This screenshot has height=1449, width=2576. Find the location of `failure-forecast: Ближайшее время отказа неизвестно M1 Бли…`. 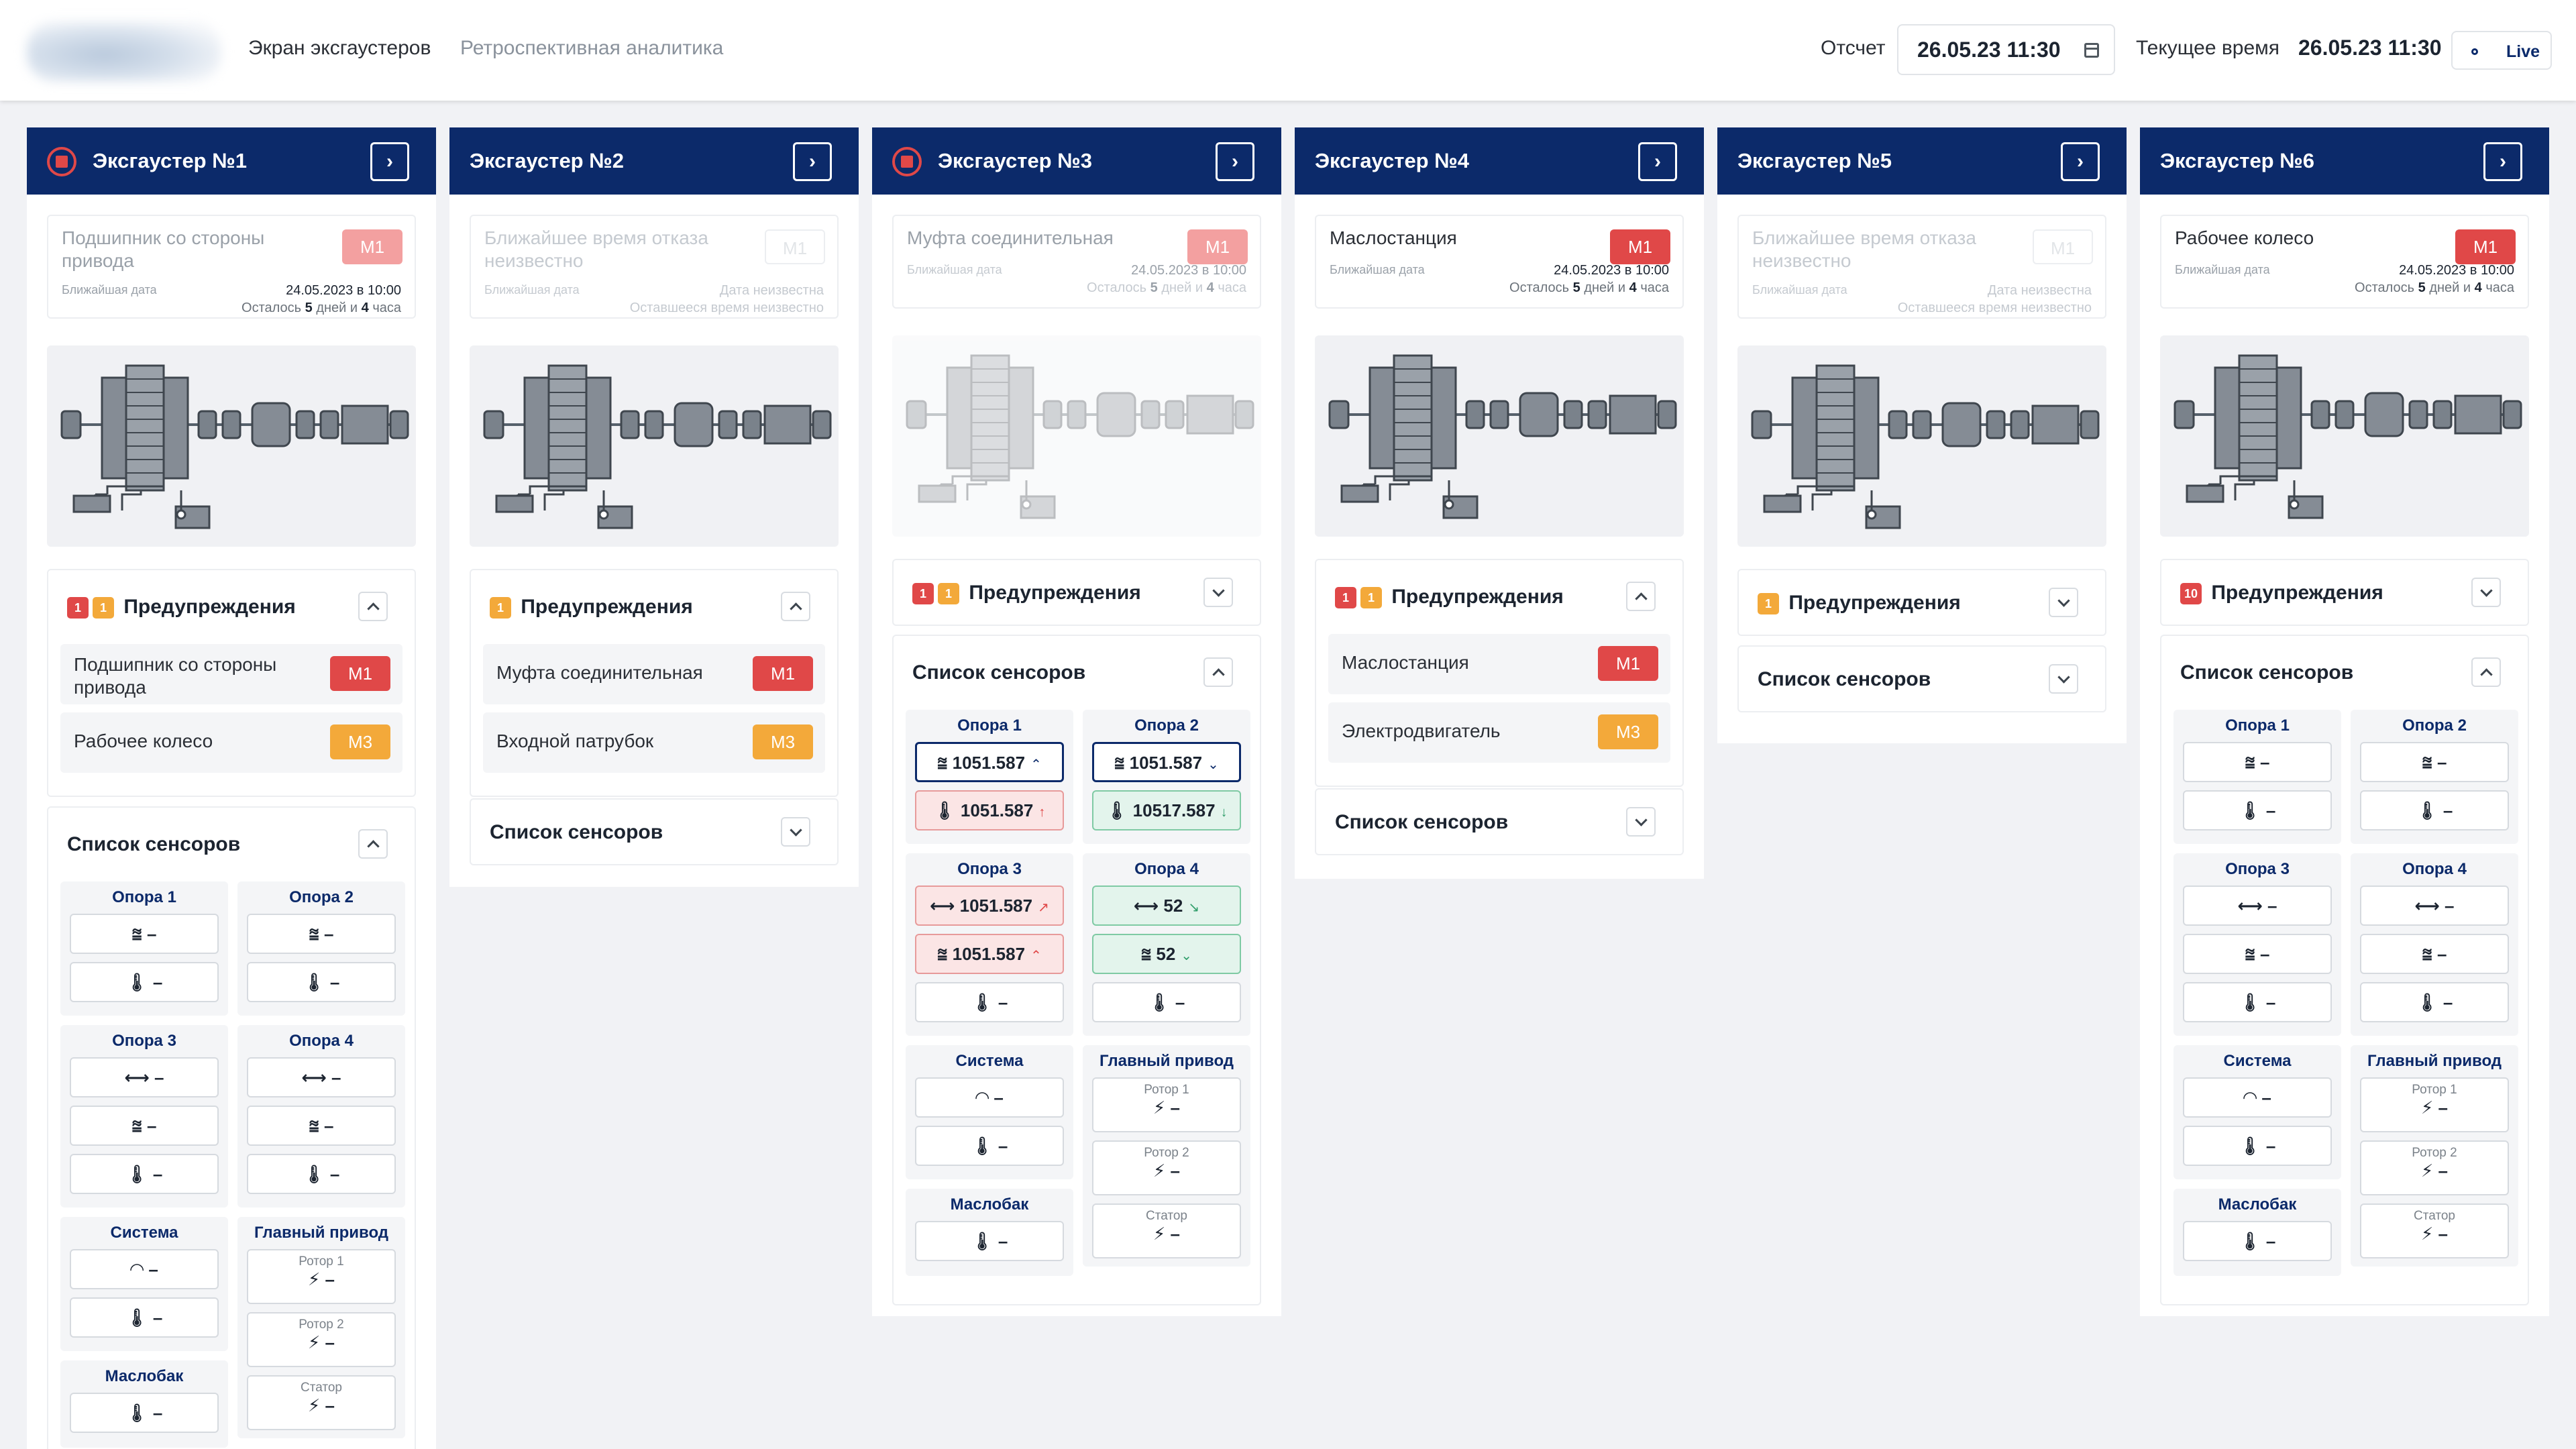

failure-forecast: Ближайшее время отказа неизвестно M1 Бли… is located at coordinates (654, 267).